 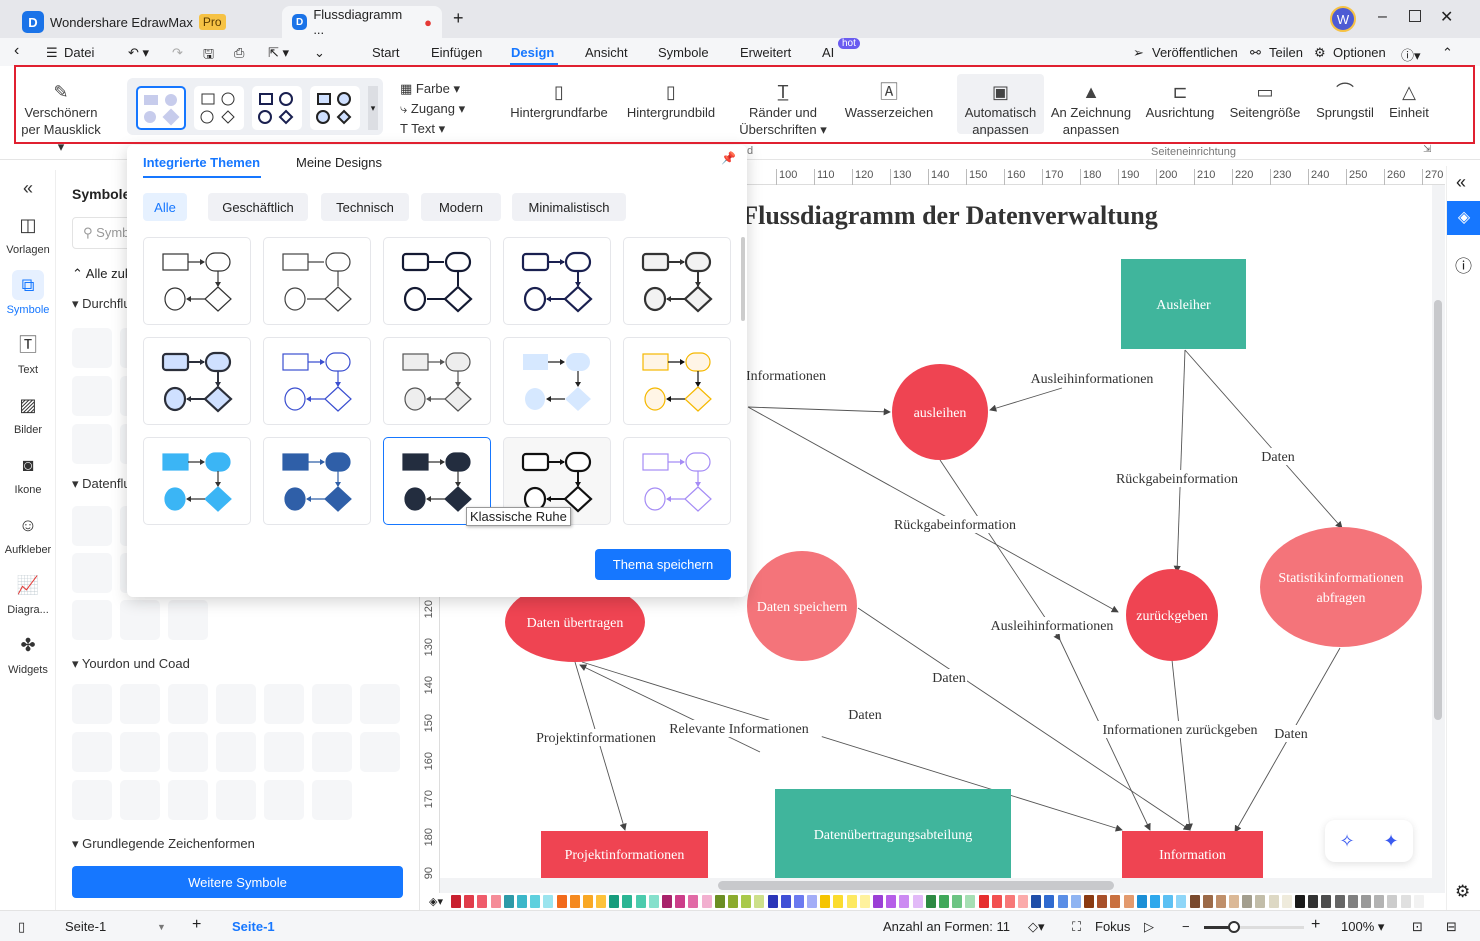 What do you see at coordinates (1427, 149) in the screenshot?
I see `page-setup-dialog-launcher: ⇲` at bounding box center [1427, 149].